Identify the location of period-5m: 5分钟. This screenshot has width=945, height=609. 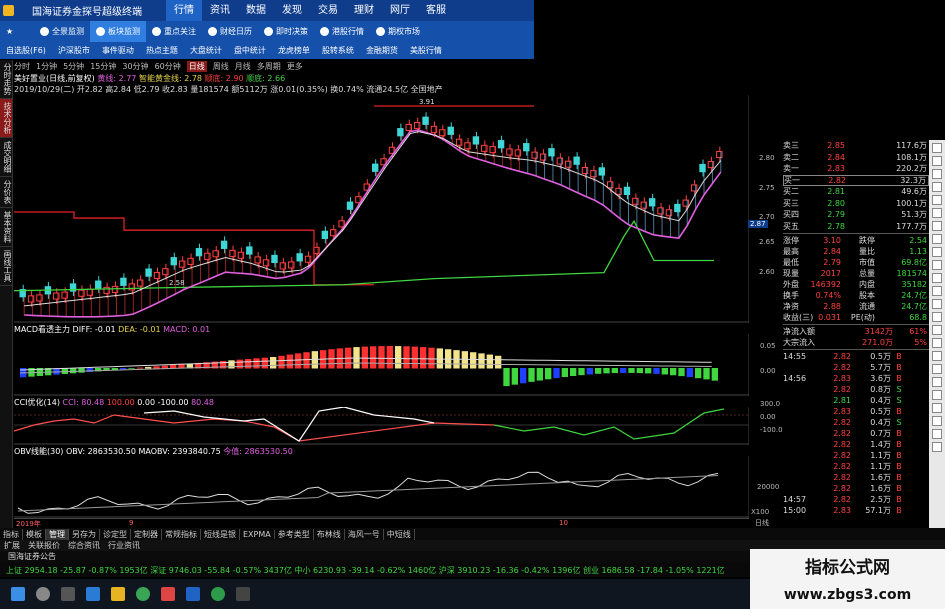
(73, 66).